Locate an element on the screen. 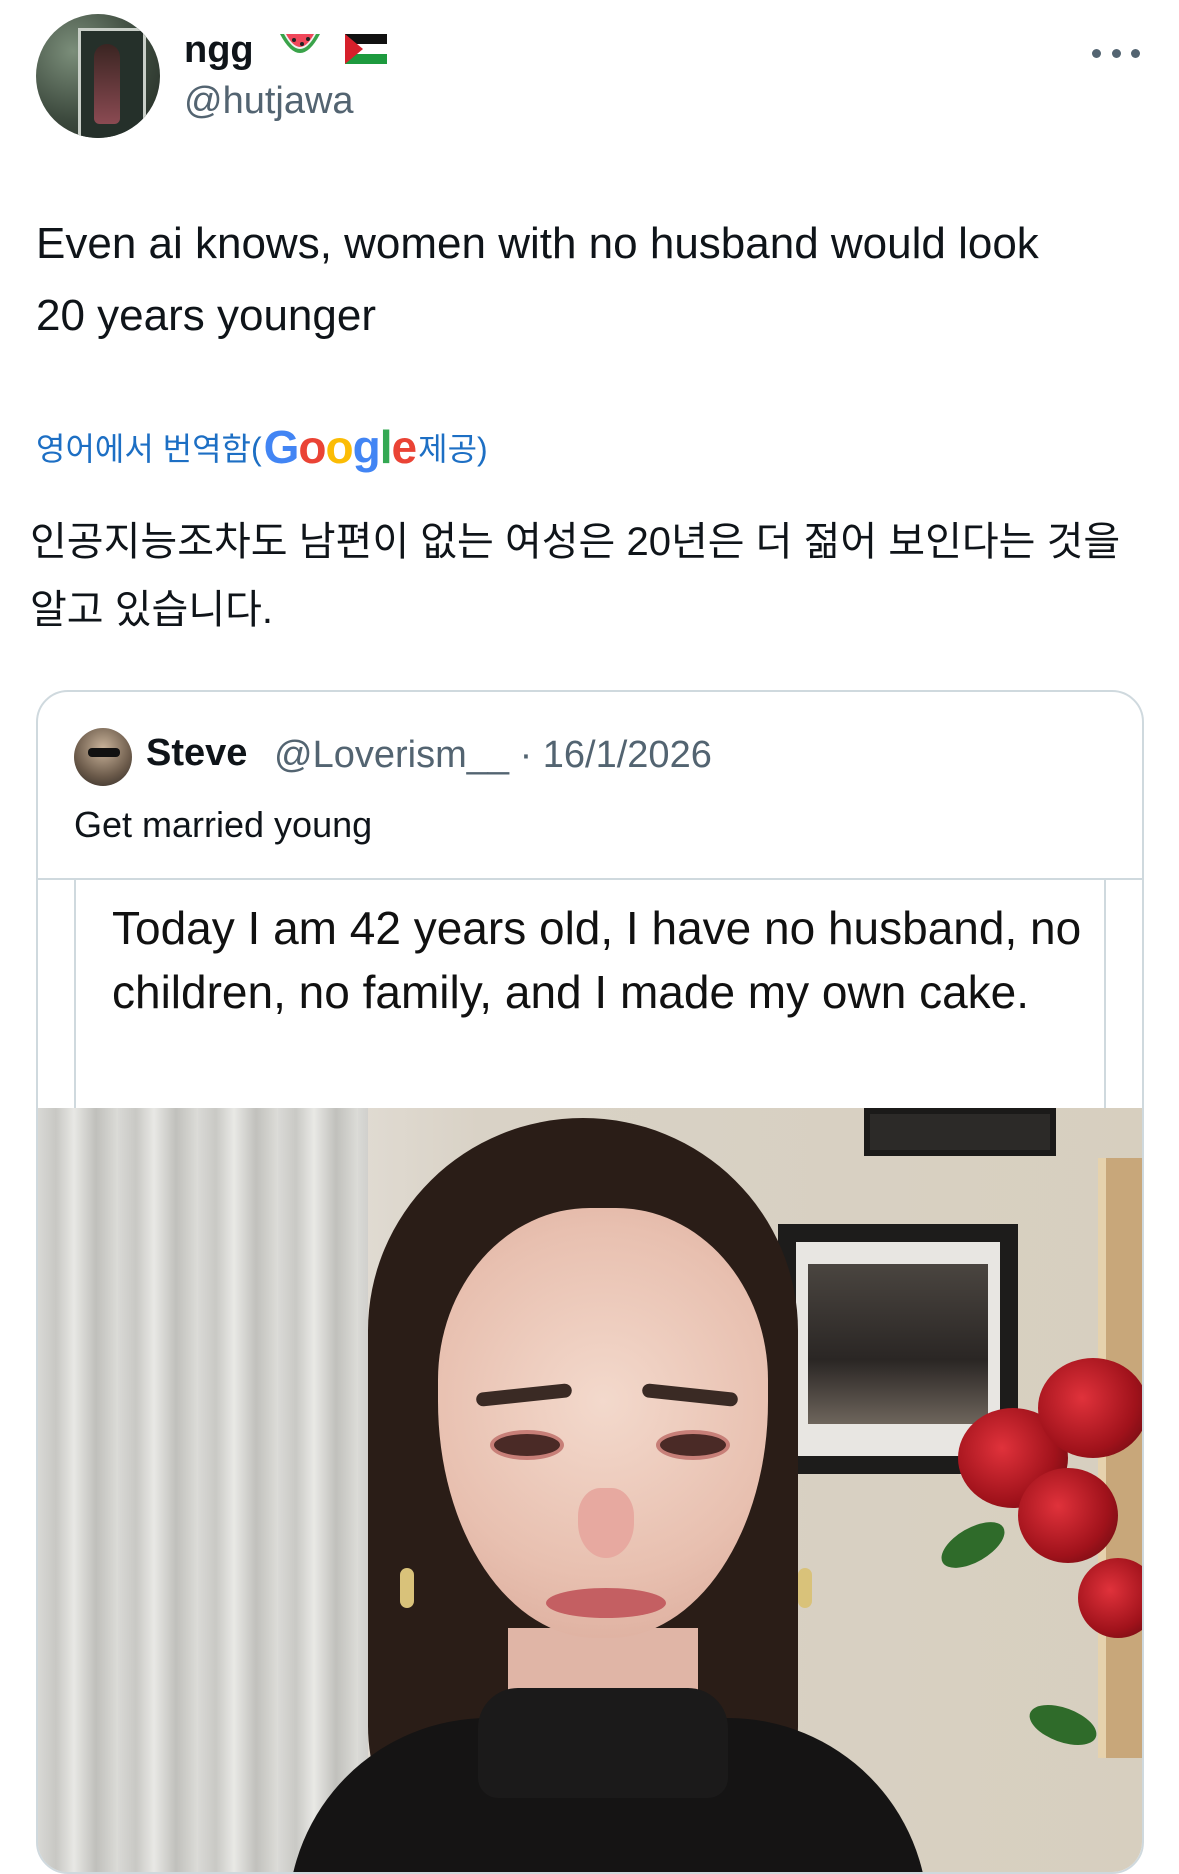  translation-label-prefix: 영어에서 번역함( is located at coordinates (149, 449).